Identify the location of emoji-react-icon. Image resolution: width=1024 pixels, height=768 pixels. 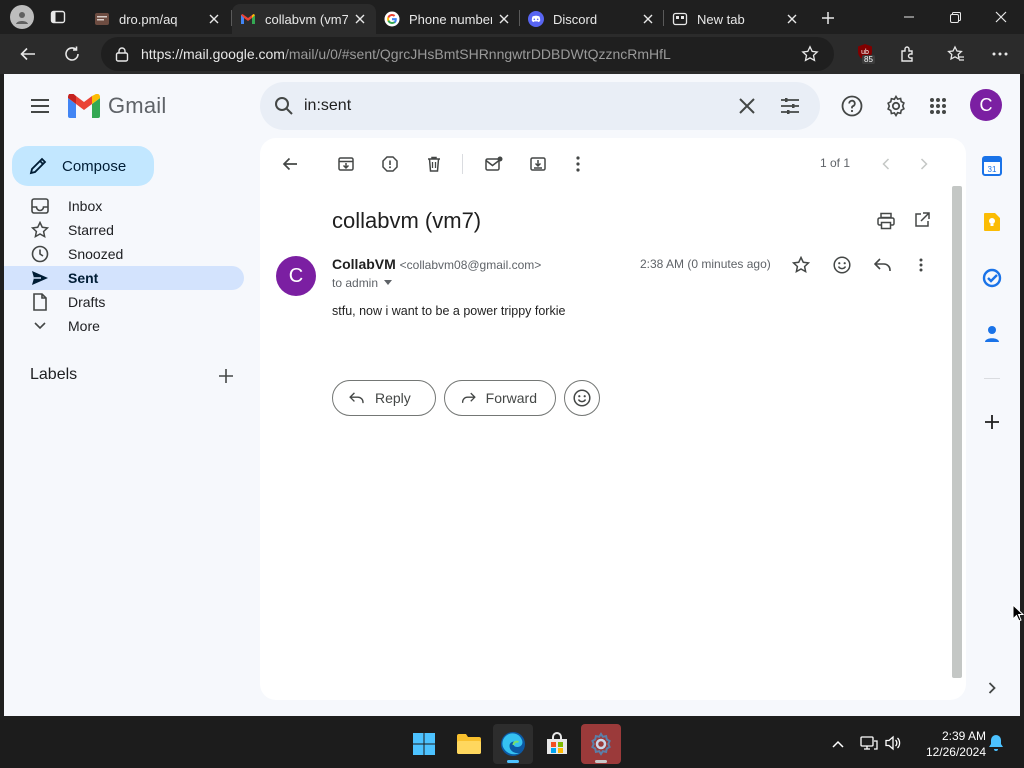
(842, 265).